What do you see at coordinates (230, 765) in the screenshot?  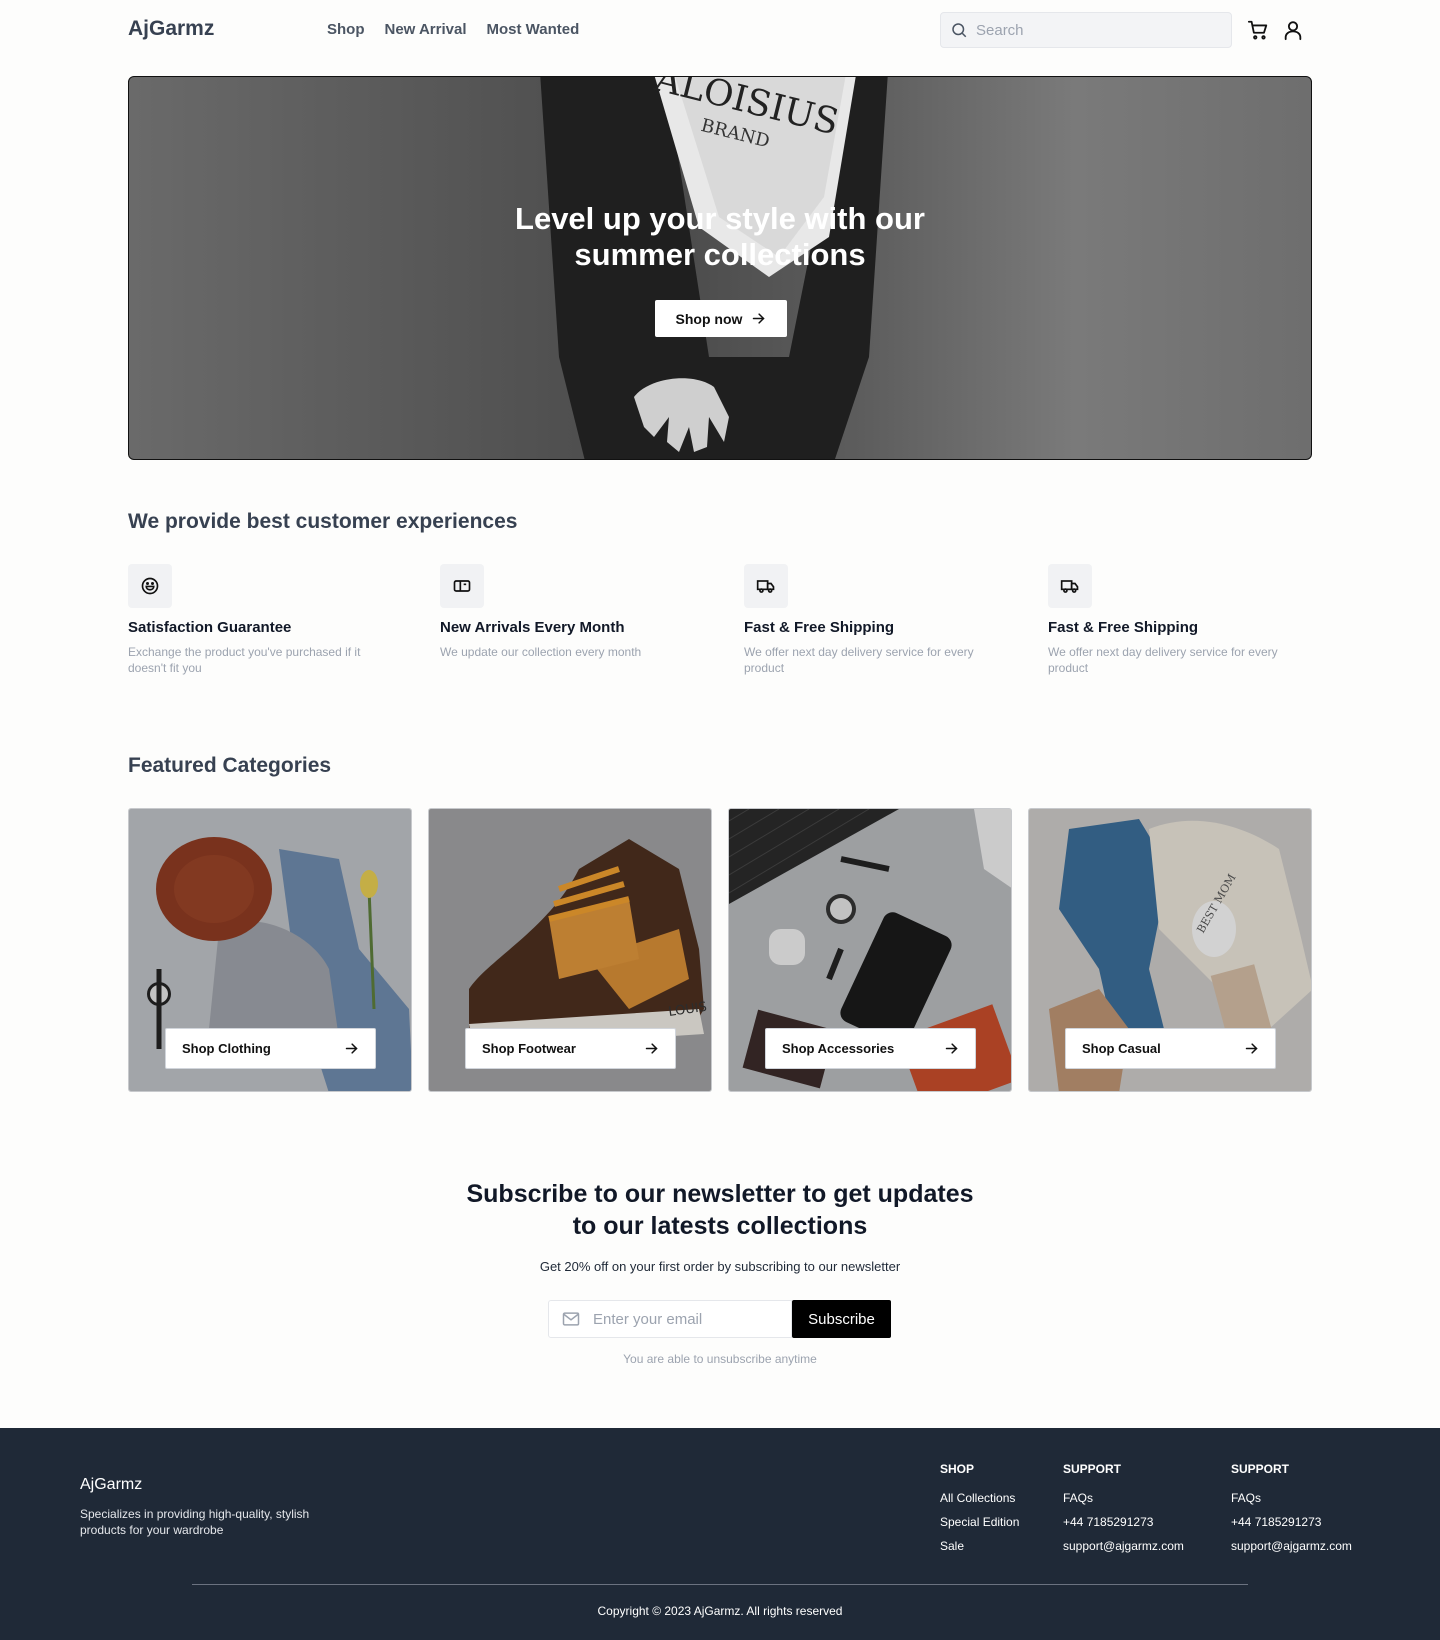 I see `categories-title: Featured Categories` at bounding box center [230, 765].